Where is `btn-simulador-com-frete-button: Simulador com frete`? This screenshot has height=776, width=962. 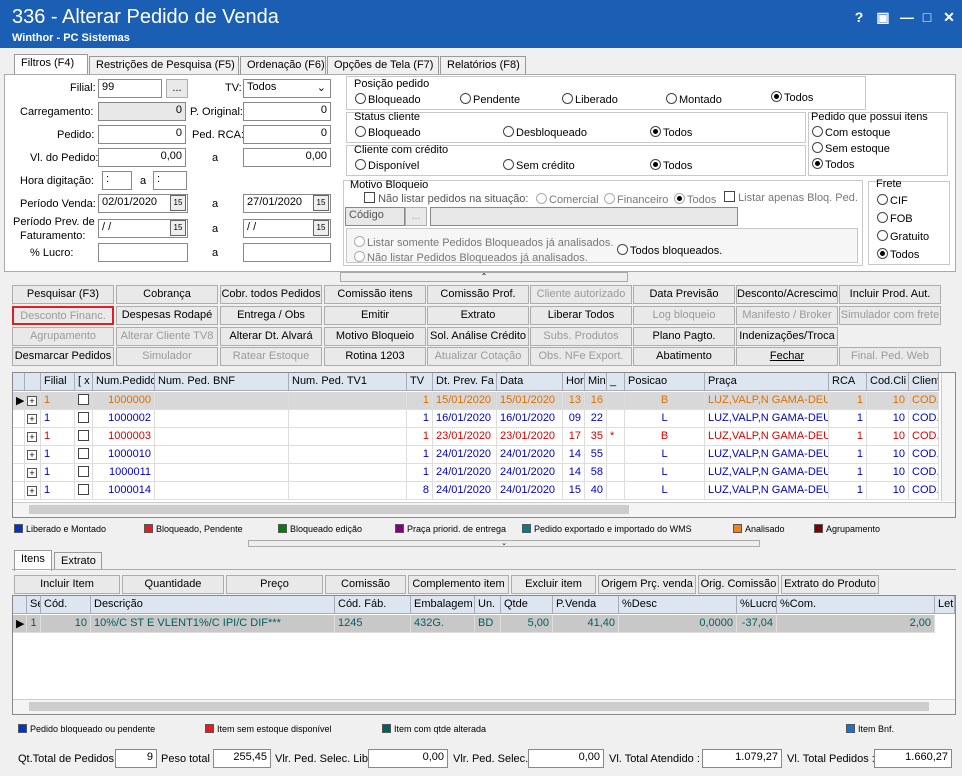 btn-simulador-com-frete-button: Simulador com frete is located at coordinates (890, 315).